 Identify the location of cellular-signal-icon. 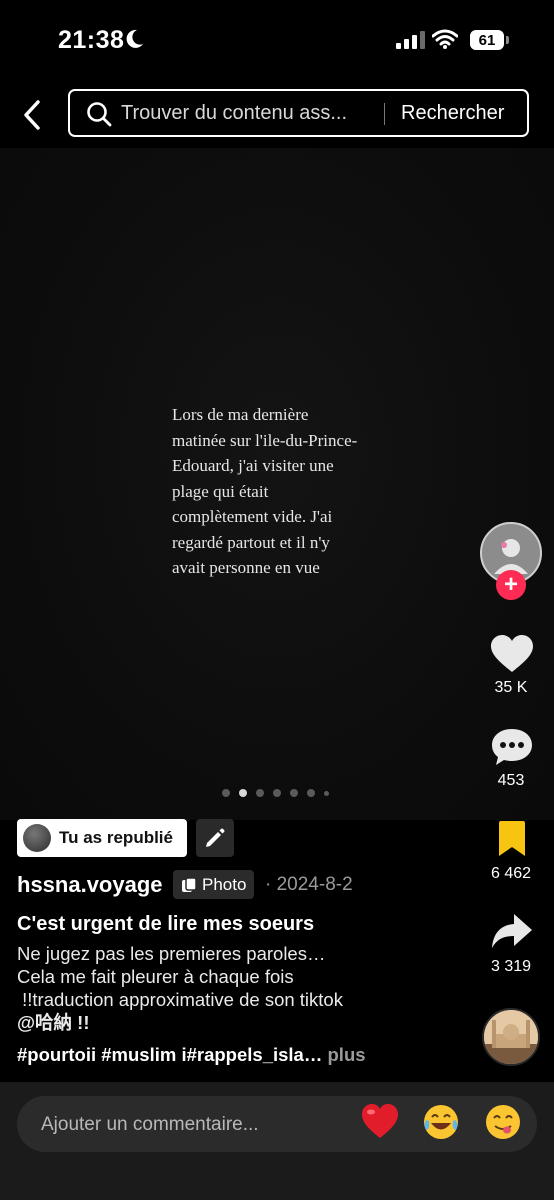
(410, 40).